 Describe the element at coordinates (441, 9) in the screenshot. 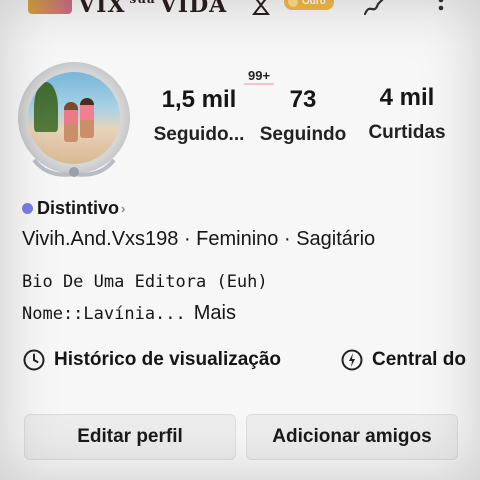

I see `more-icon` at that location.